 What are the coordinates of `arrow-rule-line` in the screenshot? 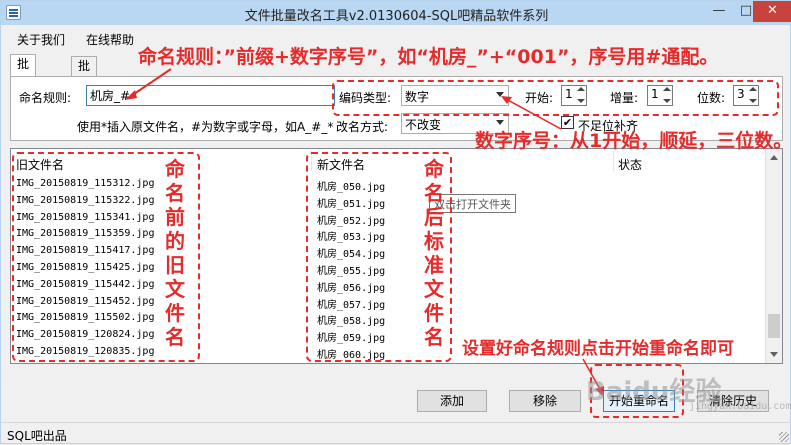 It's located at (151, 82).